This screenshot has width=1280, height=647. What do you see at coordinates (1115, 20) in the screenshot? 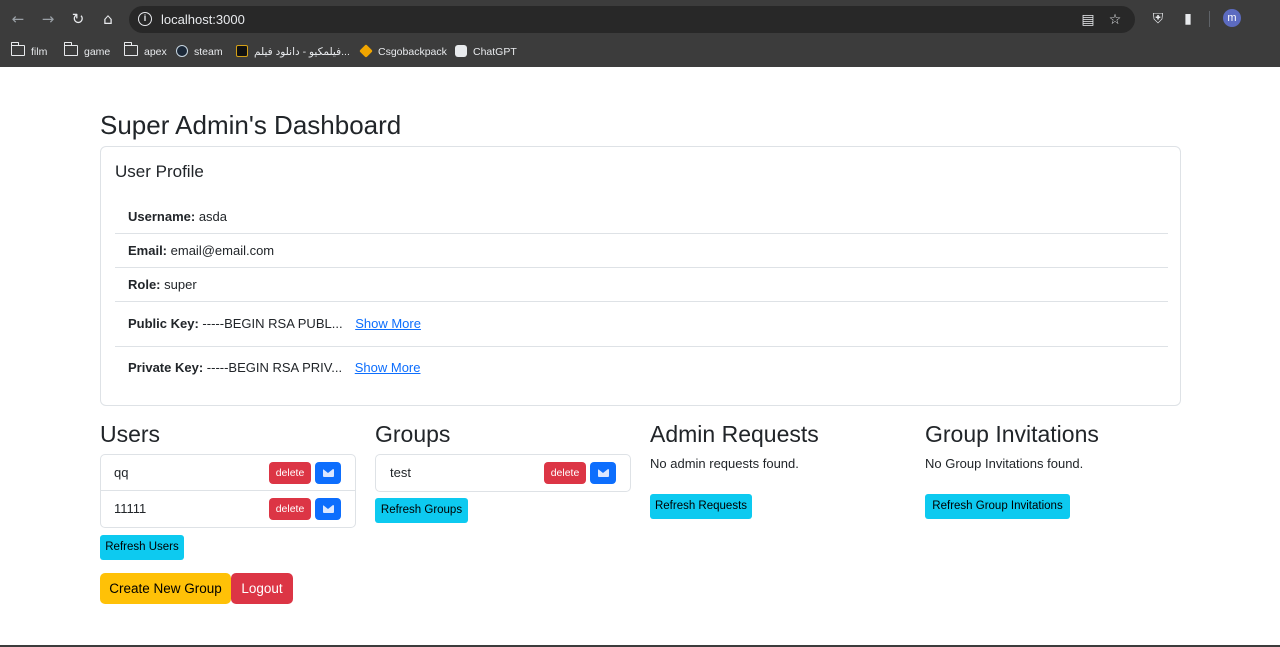
I see `bookmark-star-icon: ☆` at bounding box center [1115, 20].